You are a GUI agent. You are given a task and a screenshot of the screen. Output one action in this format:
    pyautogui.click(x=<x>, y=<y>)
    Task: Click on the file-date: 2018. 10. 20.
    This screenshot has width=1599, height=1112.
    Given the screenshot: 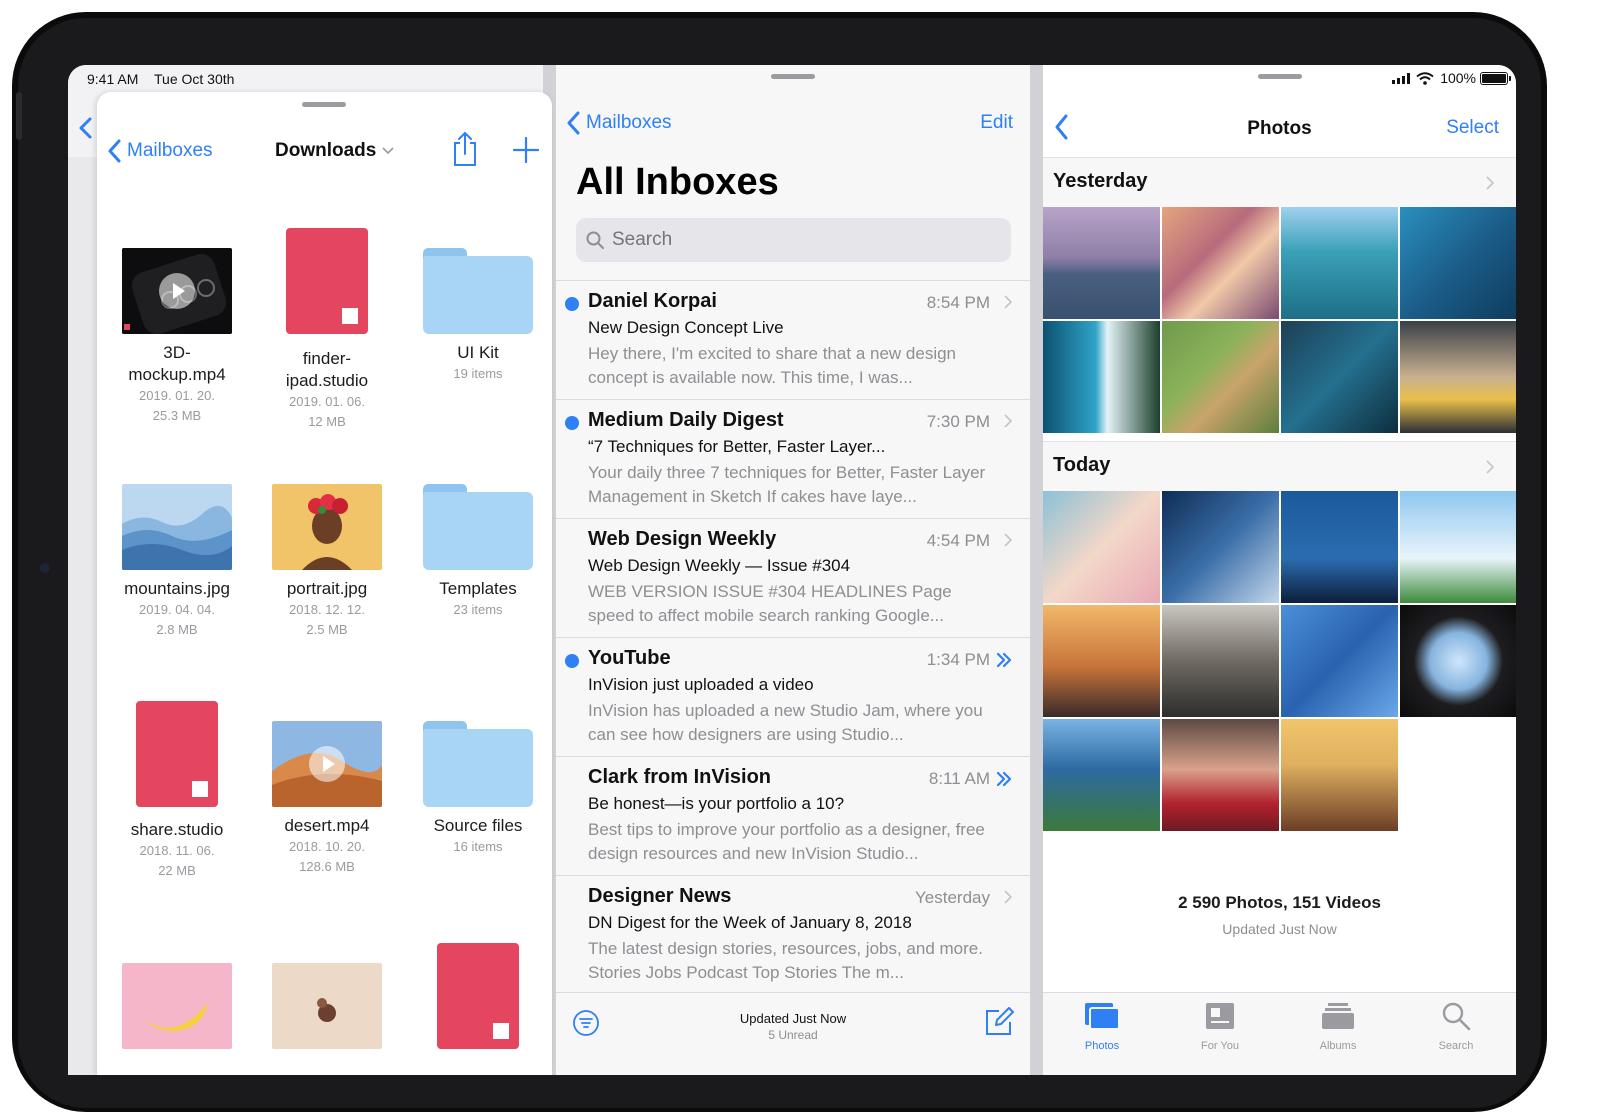 What is the action you would take?
    pyautogui.click(x=327, y=846)
    